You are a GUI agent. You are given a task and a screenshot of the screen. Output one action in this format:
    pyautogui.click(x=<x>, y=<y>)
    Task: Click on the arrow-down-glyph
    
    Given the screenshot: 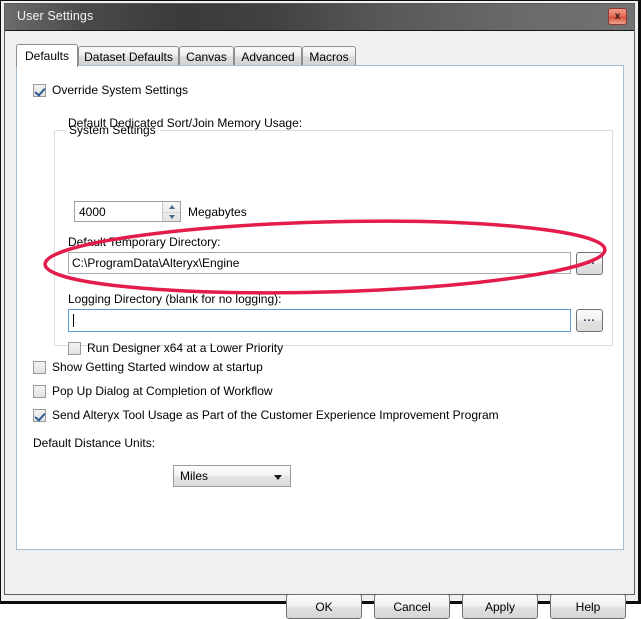 What is the action you would take?
    pyautogui.click(x=171, y=217)
    